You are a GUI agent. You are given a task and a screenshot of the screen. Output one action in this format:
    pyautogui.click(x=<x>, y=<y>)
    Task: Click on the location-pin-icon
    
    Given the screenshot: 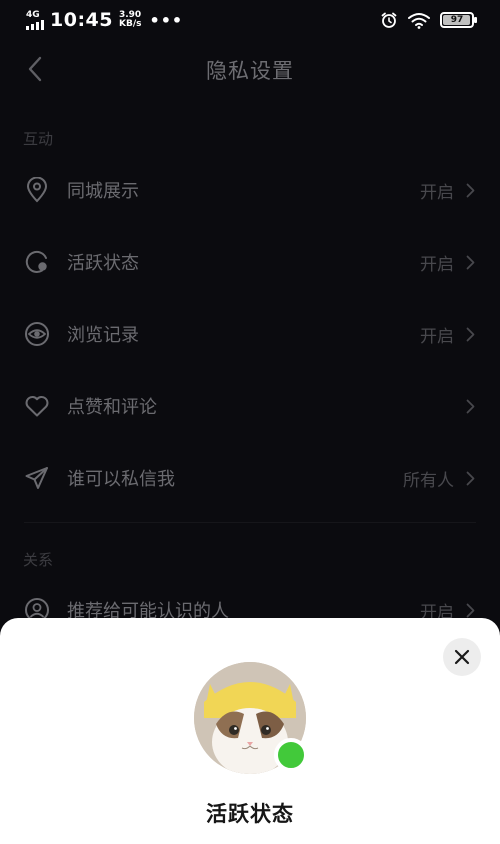 What is the action you would take?
    pyautogui.click(x=37, y=190)
    